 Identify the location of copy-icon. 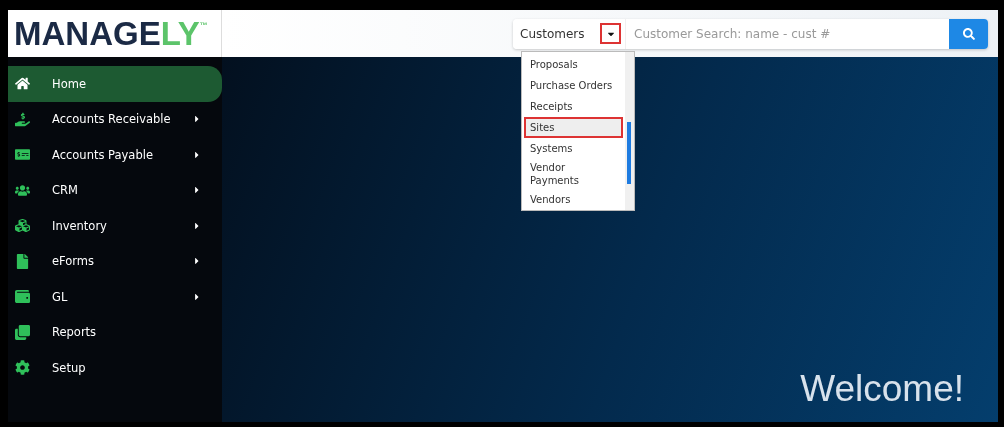
(22, 332).